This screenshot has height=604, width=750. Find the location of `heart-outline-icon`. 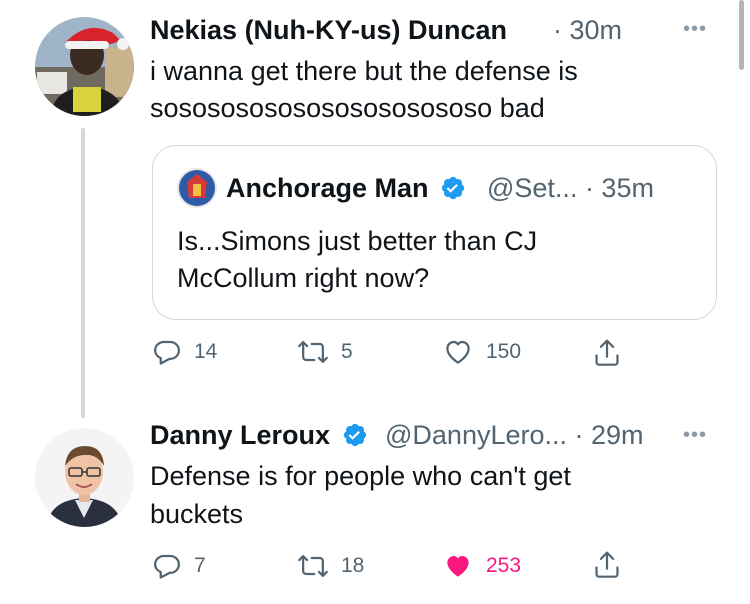

heart-outline-icon is located at coordinates (458, 352).